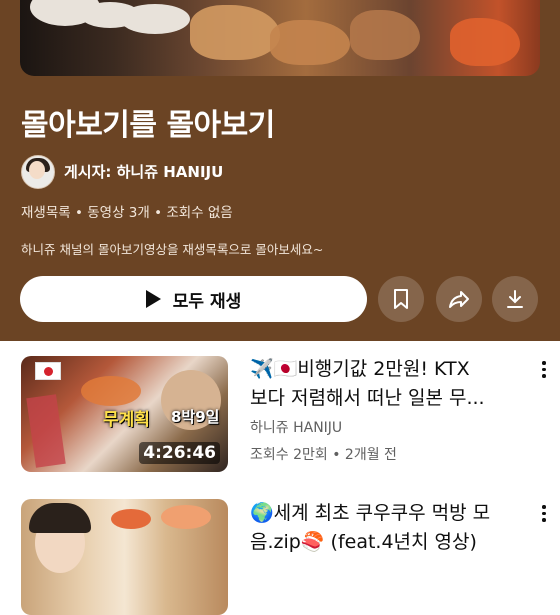 The width and height of the screenshot is (560, 615). I want to click on video-title-line: ✈️🇯🇵비행기값 2만원! KTX, so click(360, 369).